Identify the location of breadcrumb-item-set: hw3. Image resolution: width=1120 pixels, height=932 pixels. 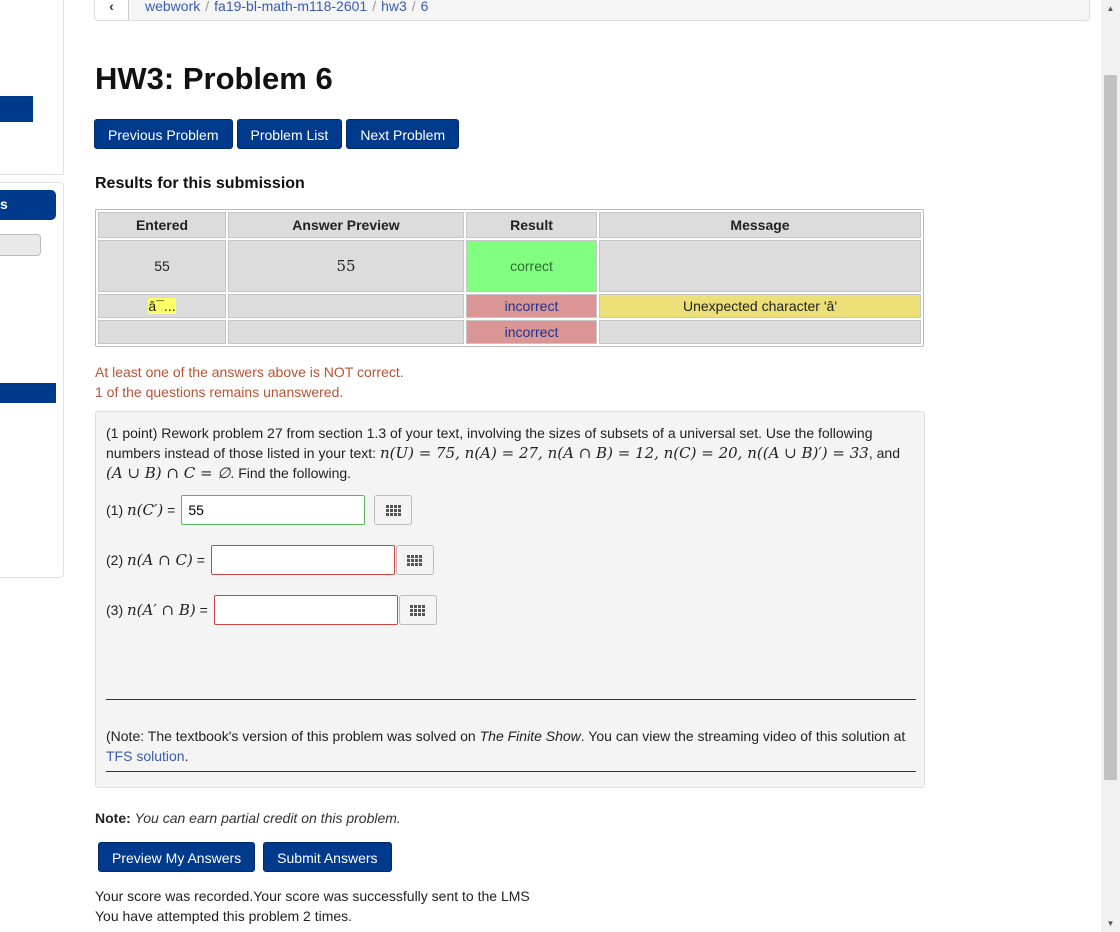
(394, 7).